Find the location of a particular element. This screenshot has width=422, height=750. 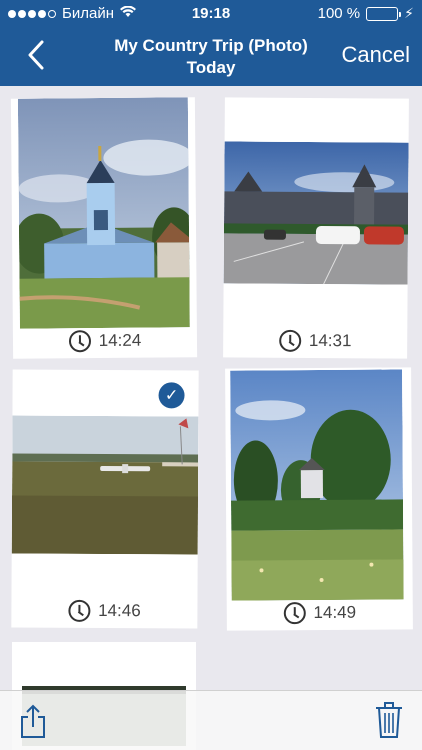

battery-icon is located at coordinates (384, 13).